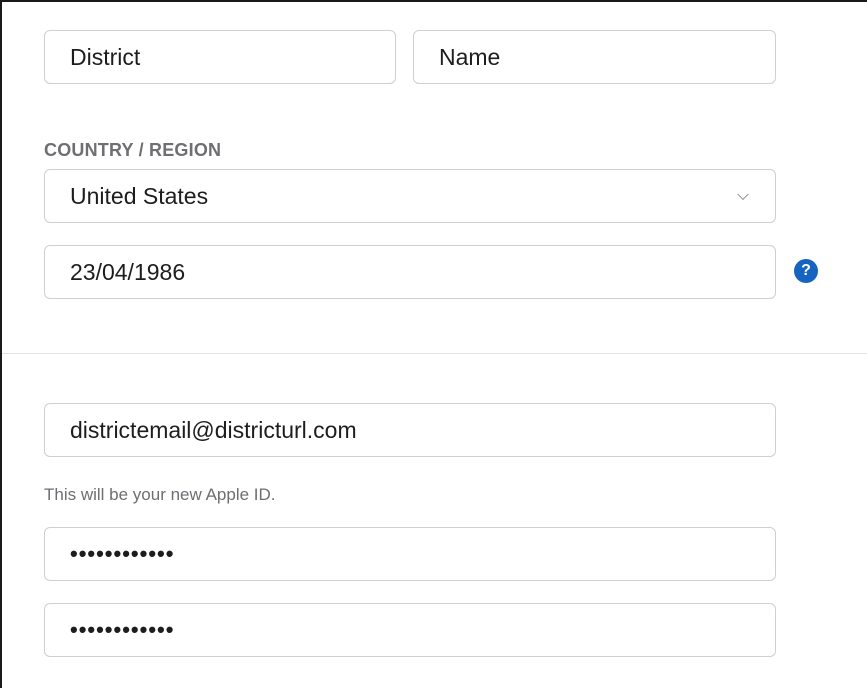 Image resolution: width=867 pixels, height=688 pixels. Describe the element at coordinates (410, 630) in the screenshot. I see `confirm-password-field: ••••••••••••` at that location.